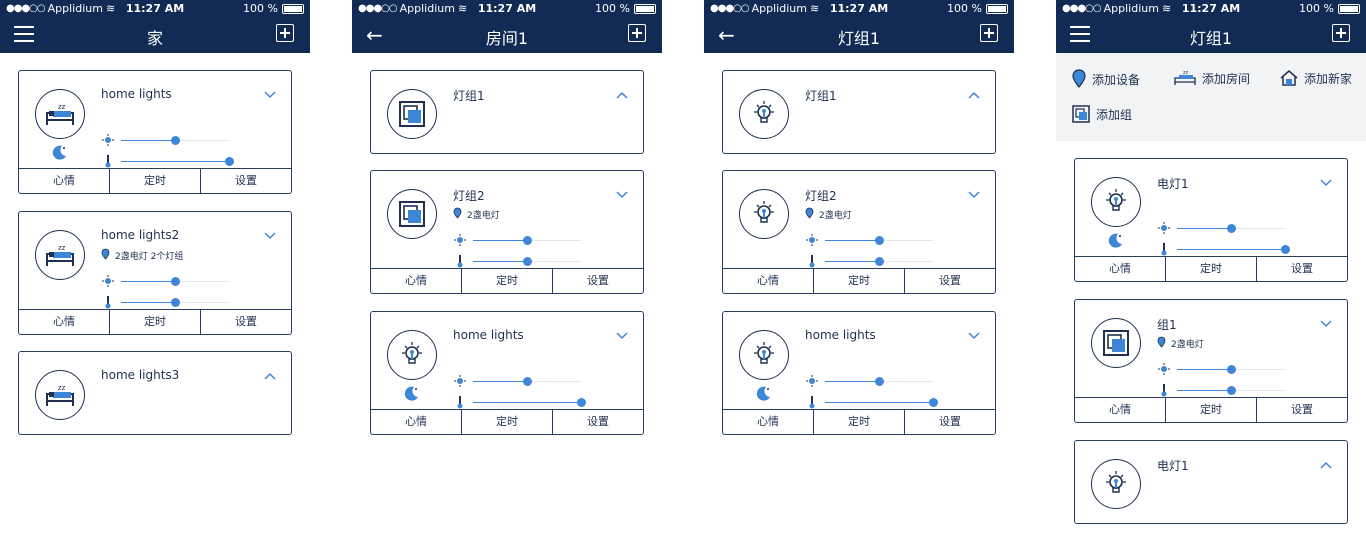 This screenshot has height=552, width=1366. What do you see at coordinates (1349, 8) in the screenshot?
I see `battery-icon` at bounding box center [1349, 8].